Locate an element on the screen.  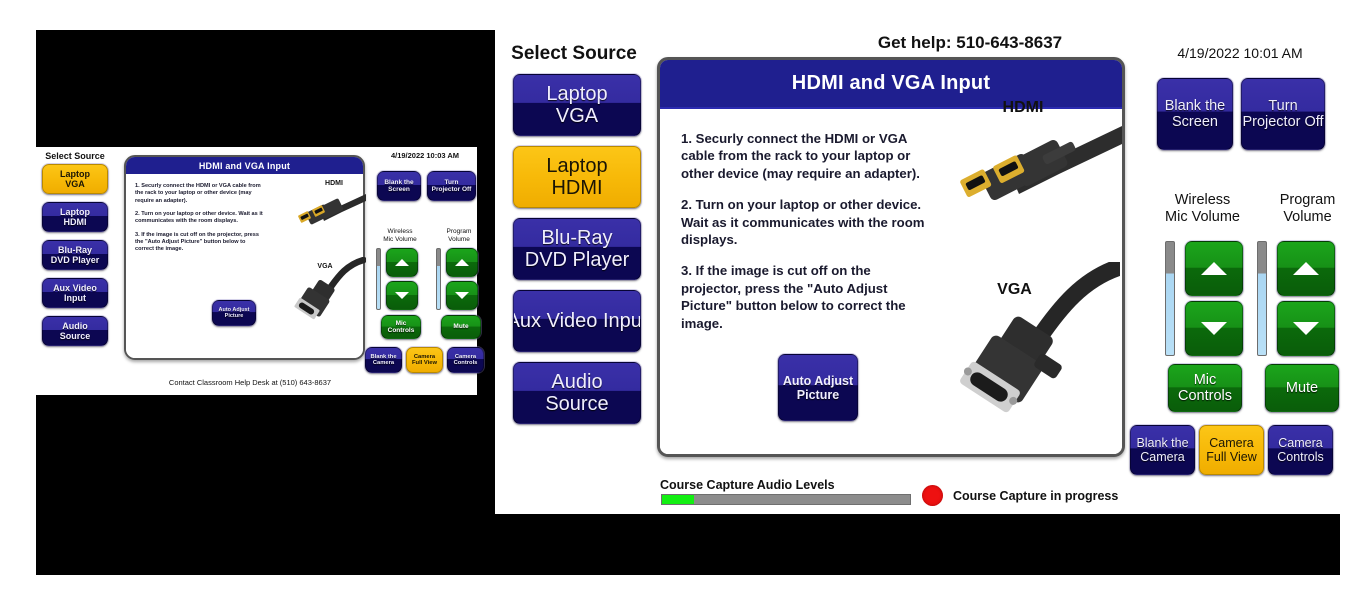
small-mic-volume-line1: Wireless is located at coordinates (400, 231).